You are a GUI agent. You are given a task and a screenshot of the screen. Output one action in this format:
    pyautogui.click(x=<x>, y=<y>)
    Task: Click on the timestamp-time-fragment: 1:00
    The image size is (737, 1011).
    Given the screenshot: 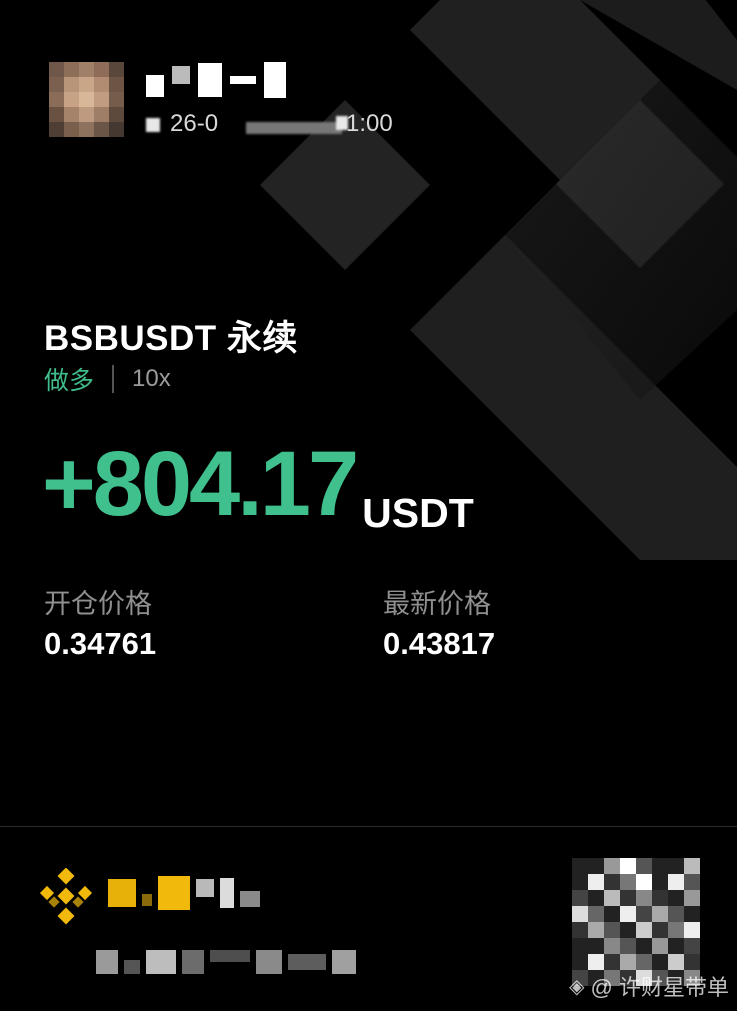 What is the action you would take?
    pyautogui.click(x=369, y=123)
    